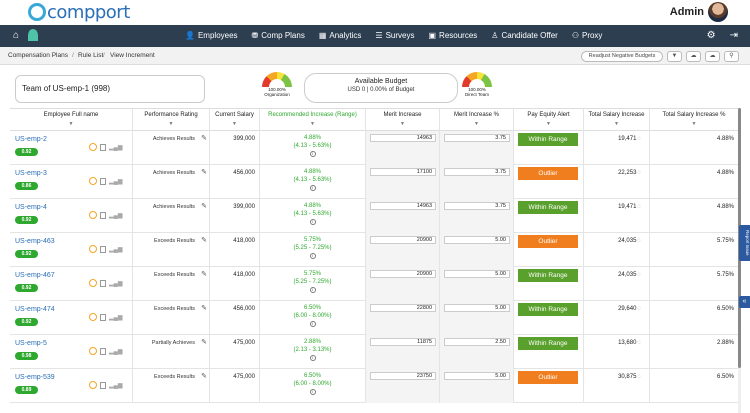  I want to click on breadcrumb-item: Rule List, so click(90, 55).